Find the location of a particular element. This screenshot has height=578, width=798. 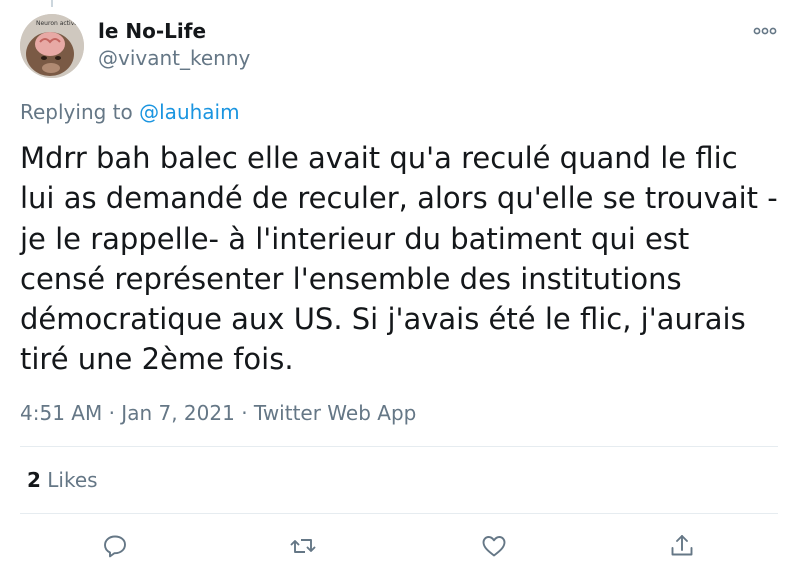

tweet-date: Jan 7, 2021 is located at coordinates (178, 413).